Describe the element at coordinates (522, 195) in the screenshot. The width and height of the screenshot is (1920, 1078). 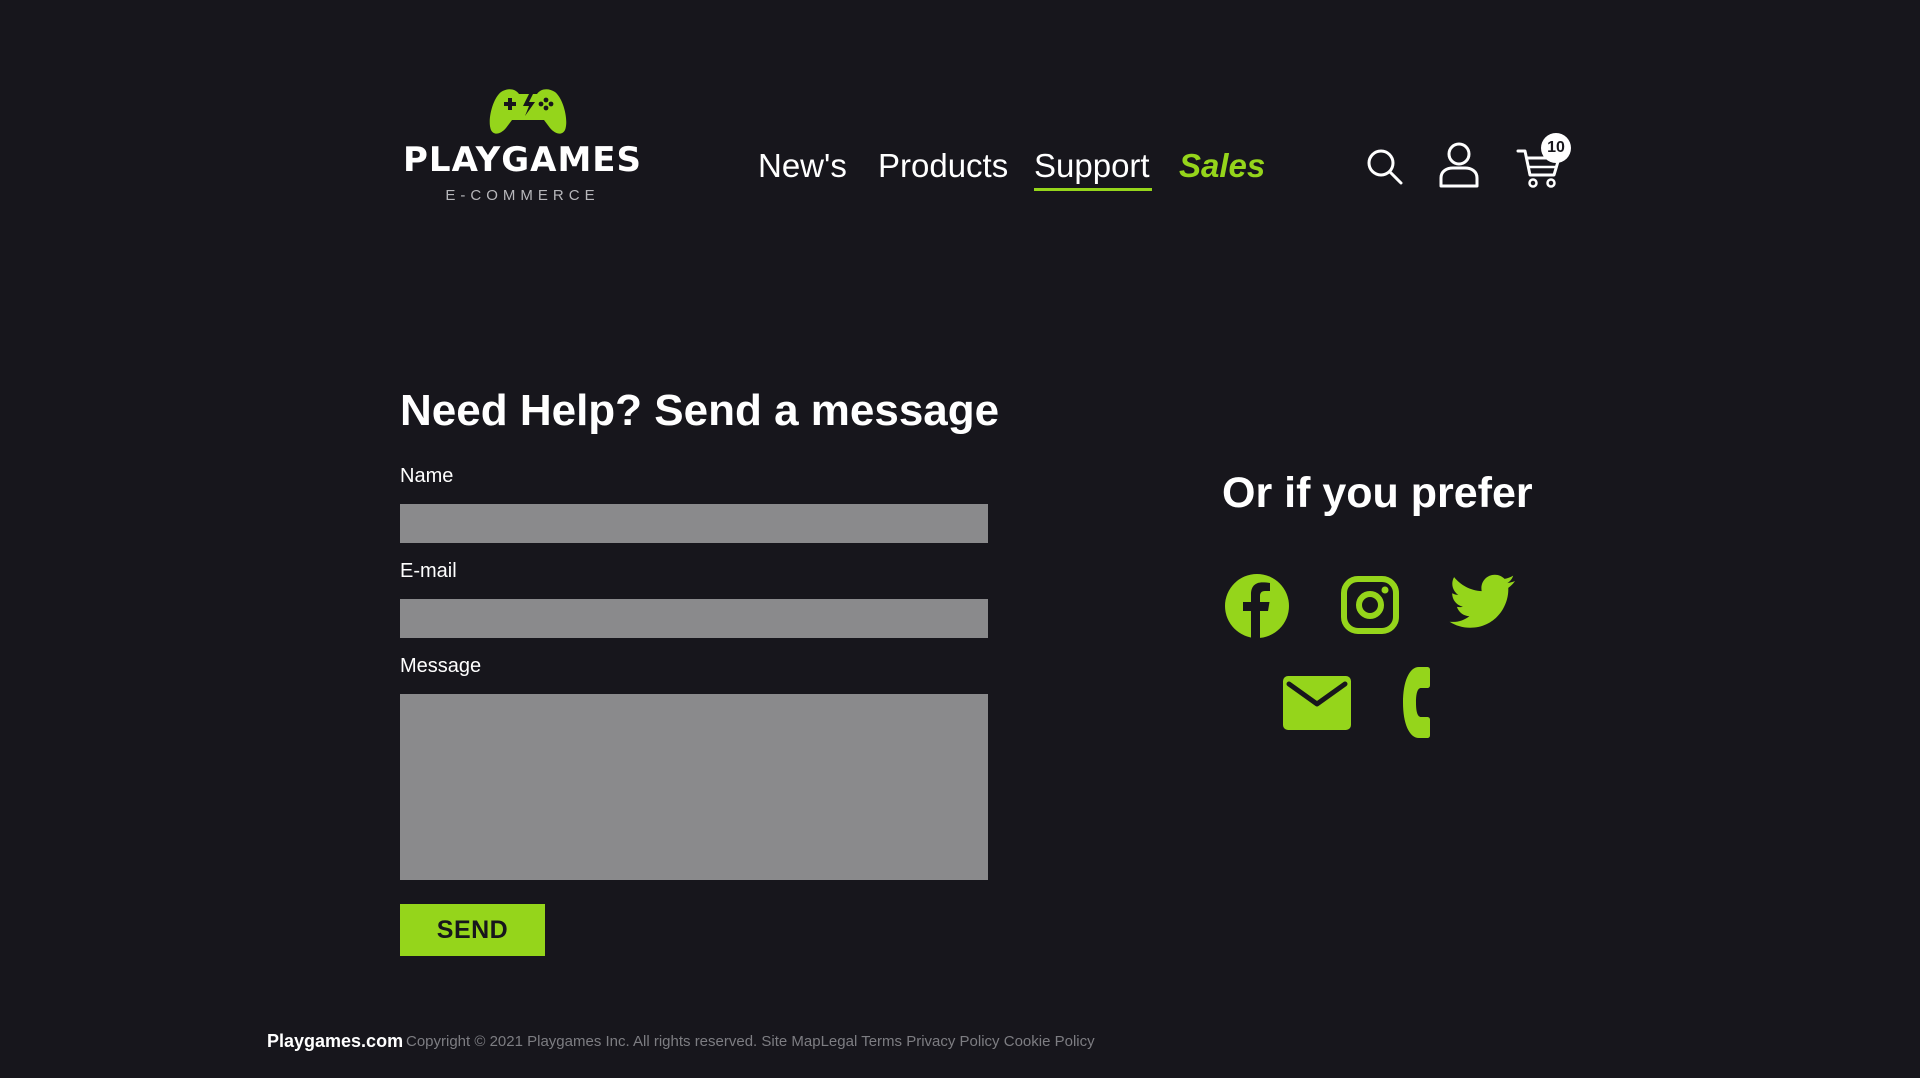
I see `brand-tagline: E-COMMERCE` at that location.